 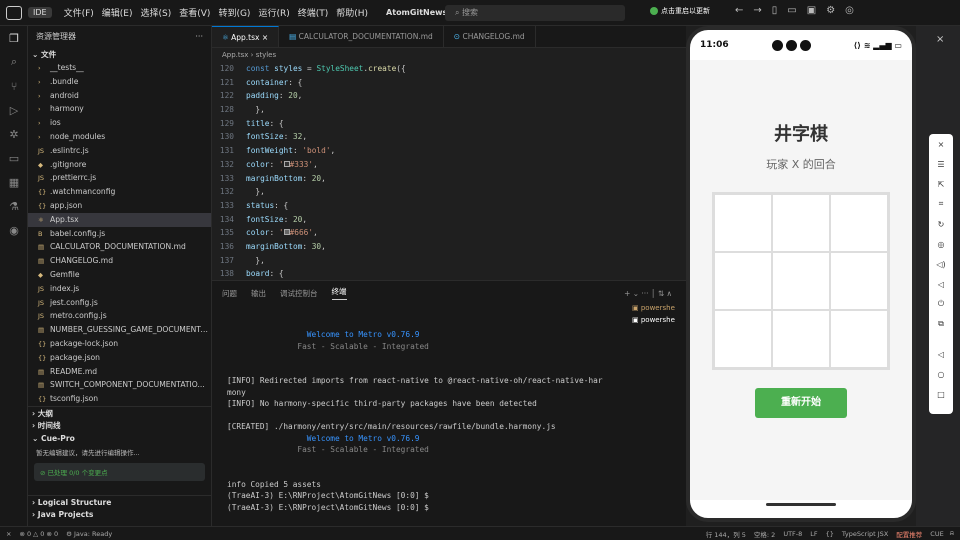 What do you see at coordinates (89, 534) in the screenshot?
I see `java-status: ⚙ Java: Ready` at bounding box center [89, 534].